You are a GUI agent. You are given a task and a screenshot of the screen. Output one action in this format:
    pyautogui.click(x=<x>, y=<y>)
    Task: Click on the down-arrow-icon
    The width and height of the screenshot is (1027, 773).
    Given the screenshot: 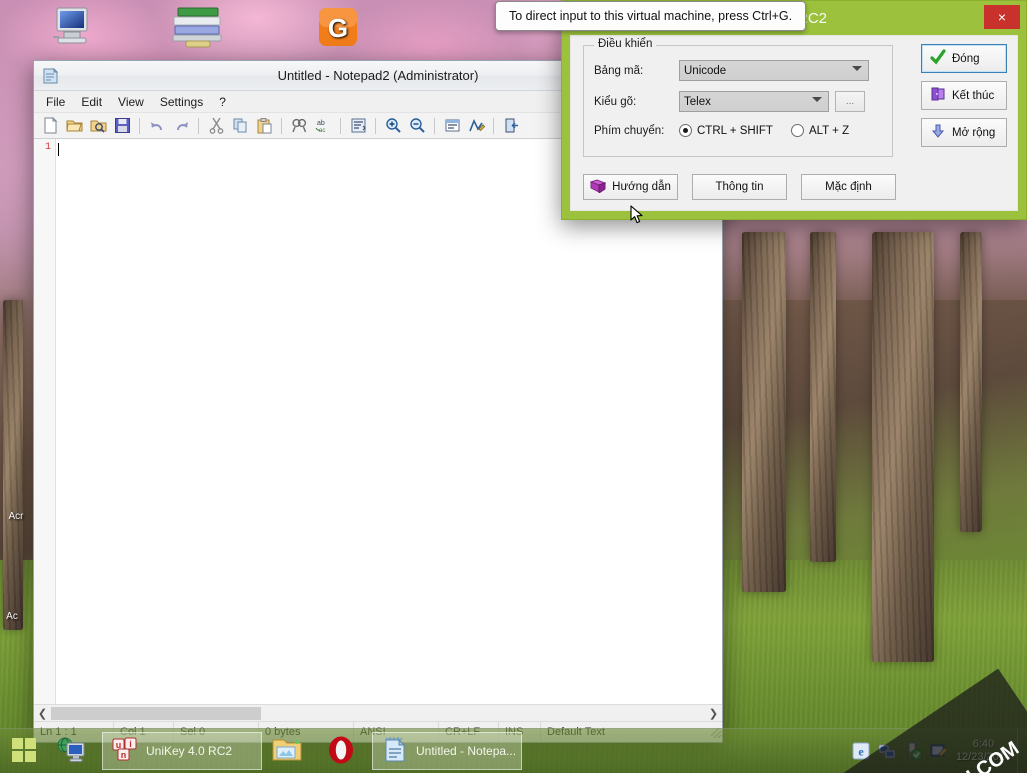 What is the action you would take?
    pyautogui.click(x=938, y=132)
    